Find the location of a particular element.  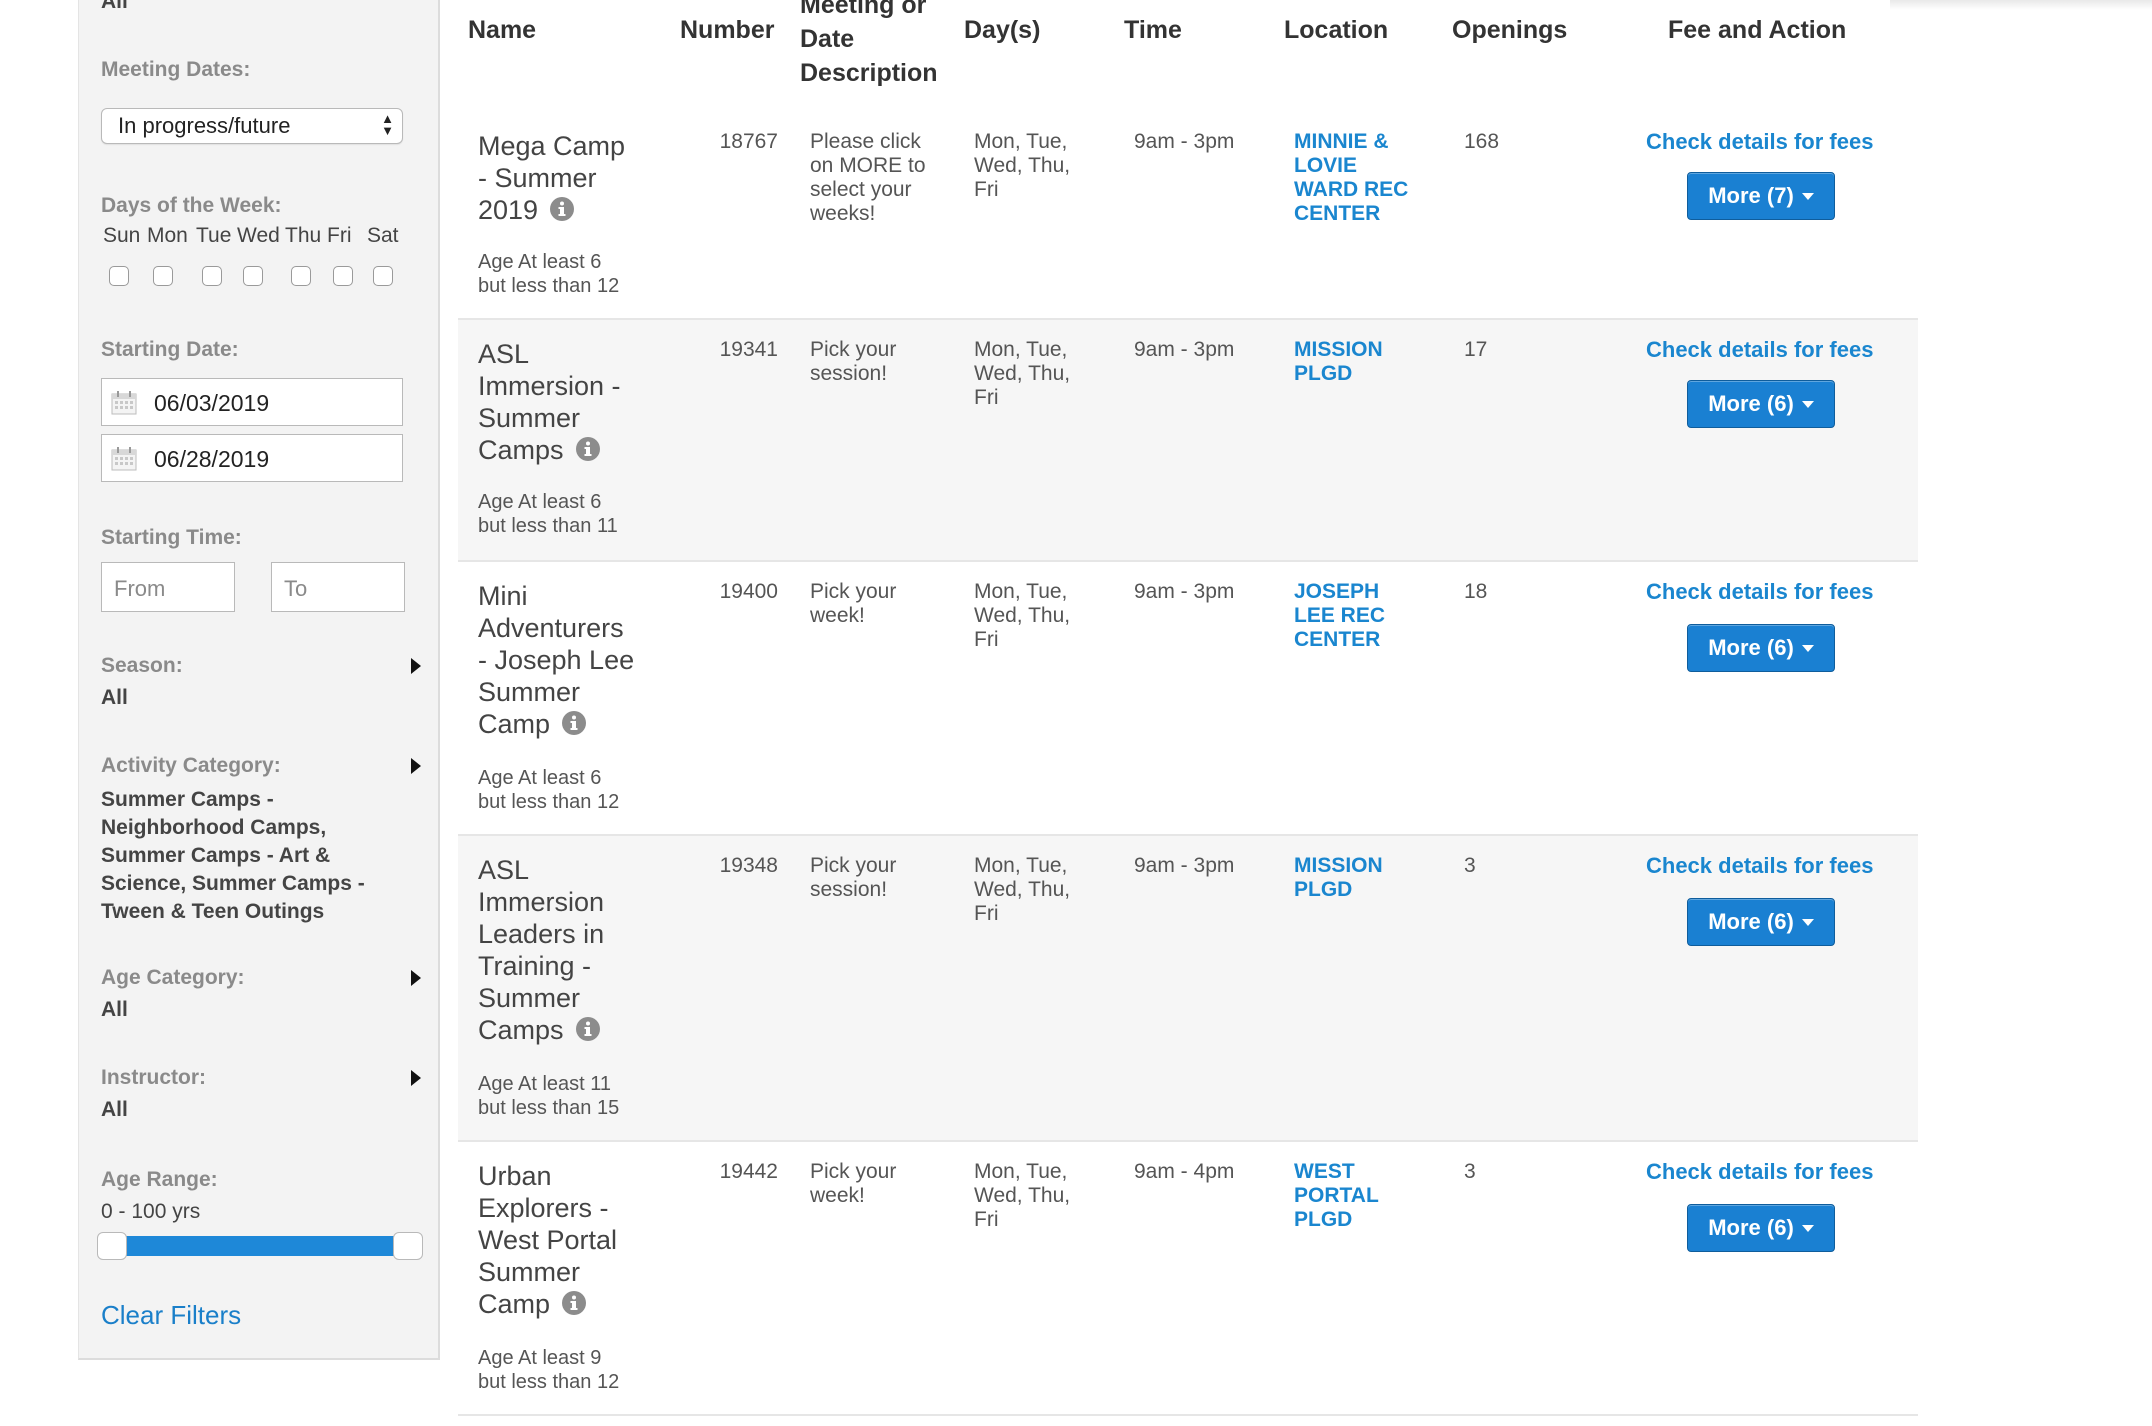

dow-sat-label: Sat is located at coordinates (383, 235).